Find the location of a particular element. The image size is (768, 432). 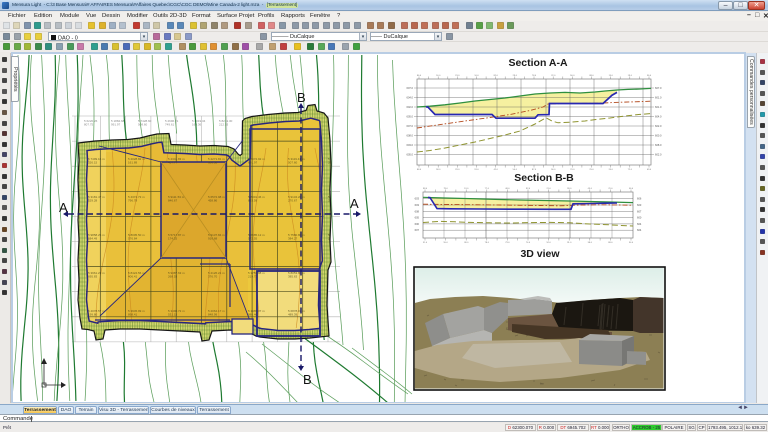

svg-text: 572.55 is located at coordinates (253, 238).